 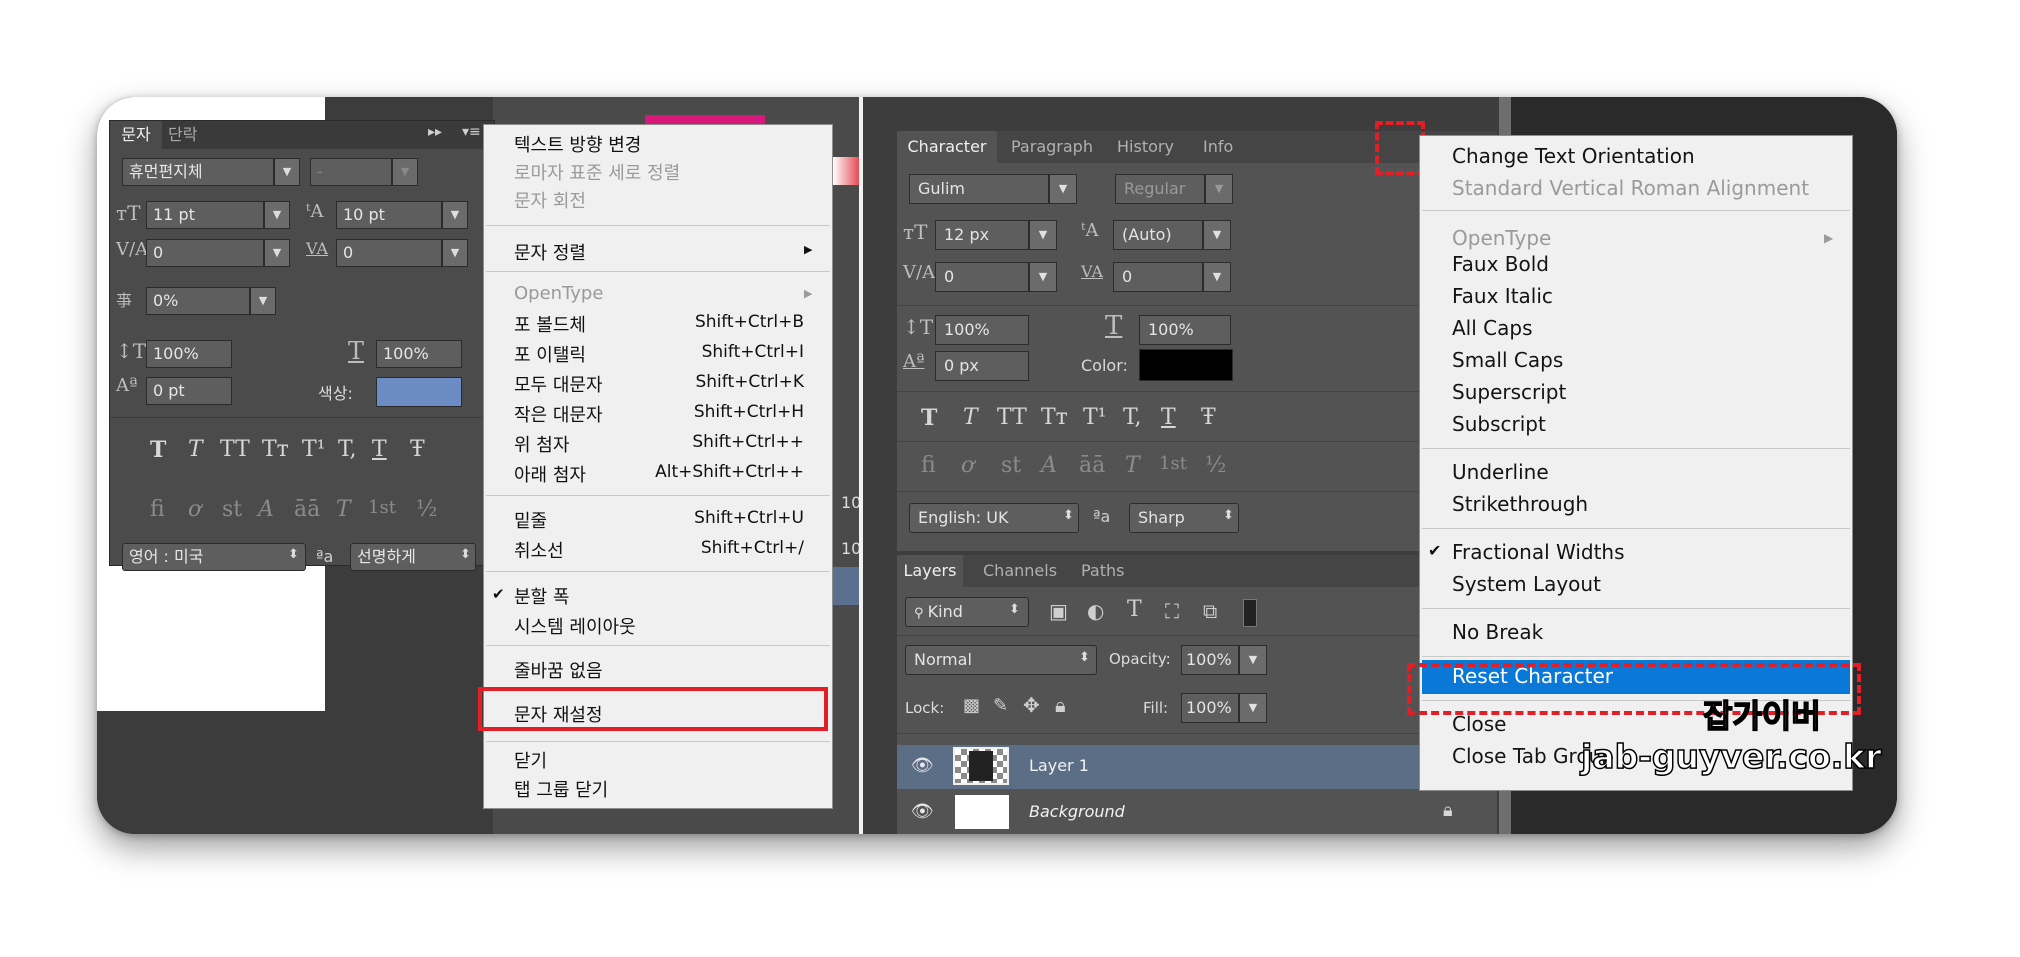 What do you see at coordinates (198, 172) in the screenshot?
I see `font-family-field: 휴먼편지체` at bounding box center [198, 172].